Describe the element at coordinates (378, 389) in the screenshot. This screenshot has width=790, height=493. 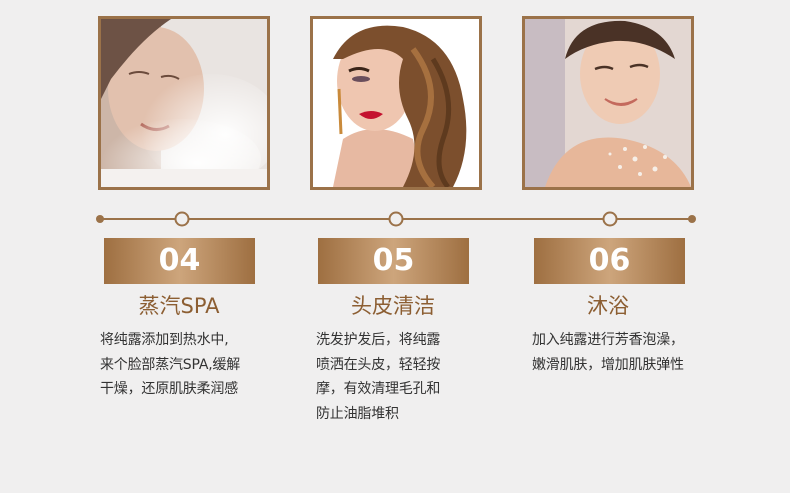
I see `step-description-line: 摩，有效清理毛孔和` at that location.